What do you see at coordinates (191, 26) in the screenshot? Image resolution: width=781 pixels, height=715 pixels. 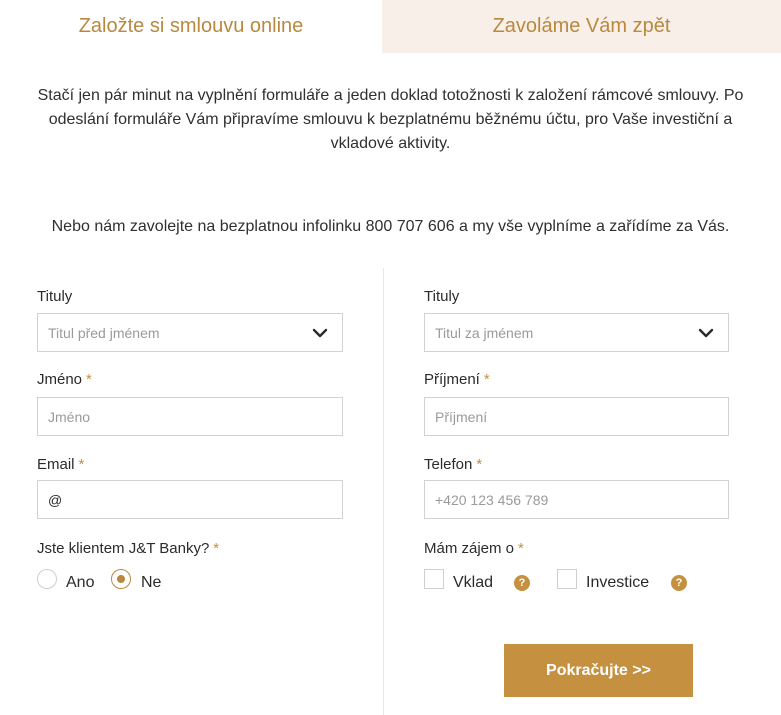 I see `tab-online-contract: Založte si smlouvu online` at bounding box center [191, 26].